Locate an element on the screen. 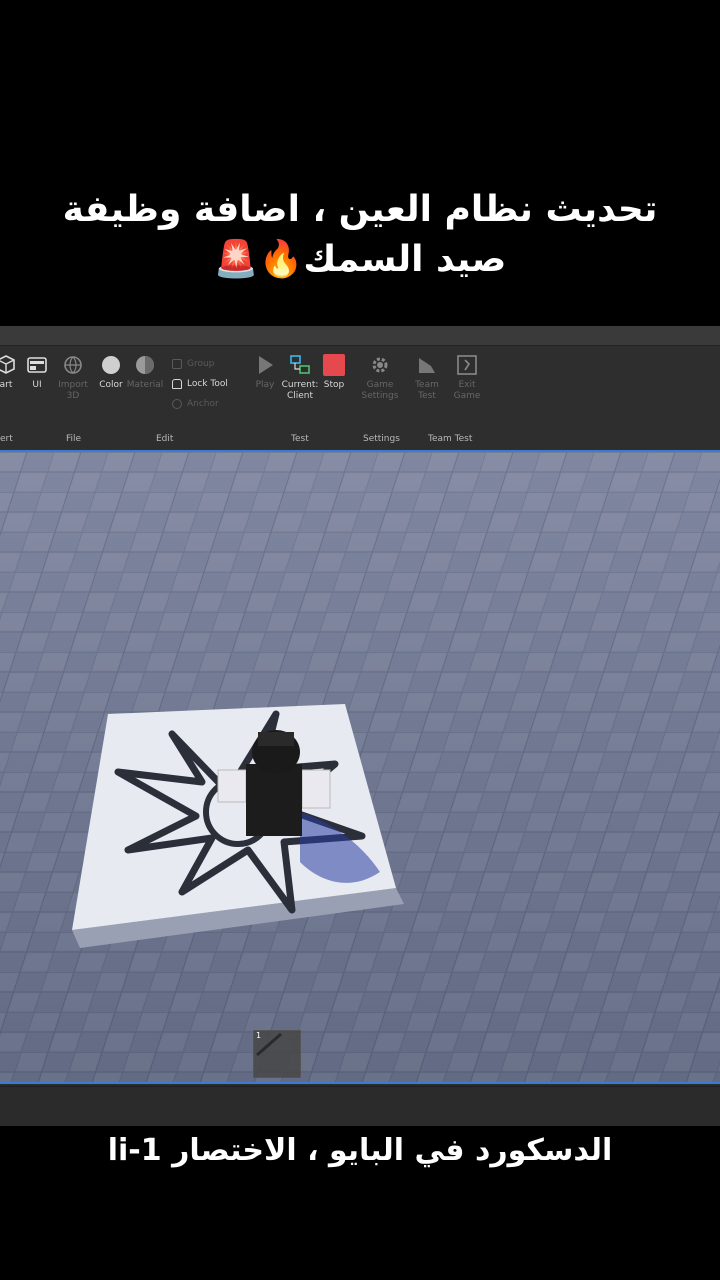 Image resolution: width=720 pixels, height=1280 pixels. material-sphere-icon is located at coordinates (145, 365).